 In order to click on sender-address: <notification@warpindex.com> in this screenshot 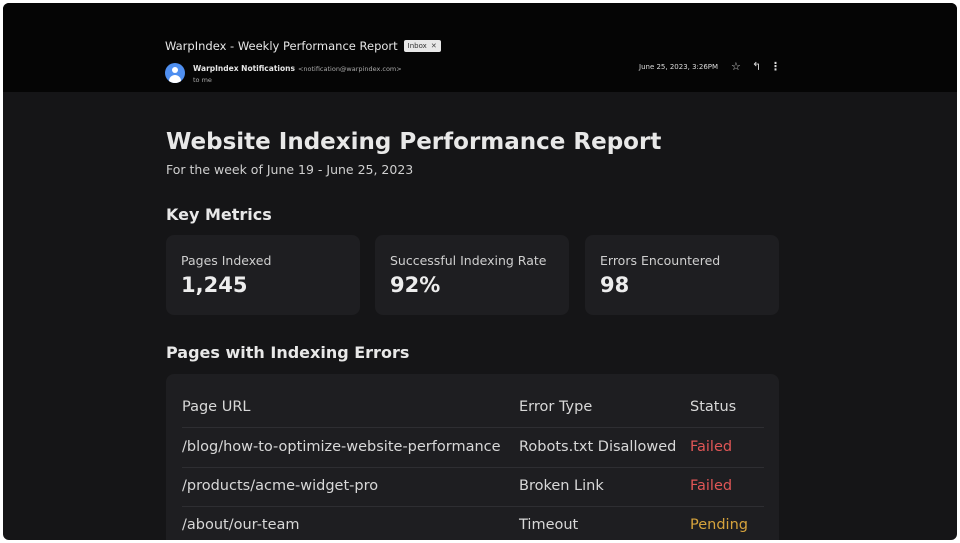, I will do `click(349, 69)`.